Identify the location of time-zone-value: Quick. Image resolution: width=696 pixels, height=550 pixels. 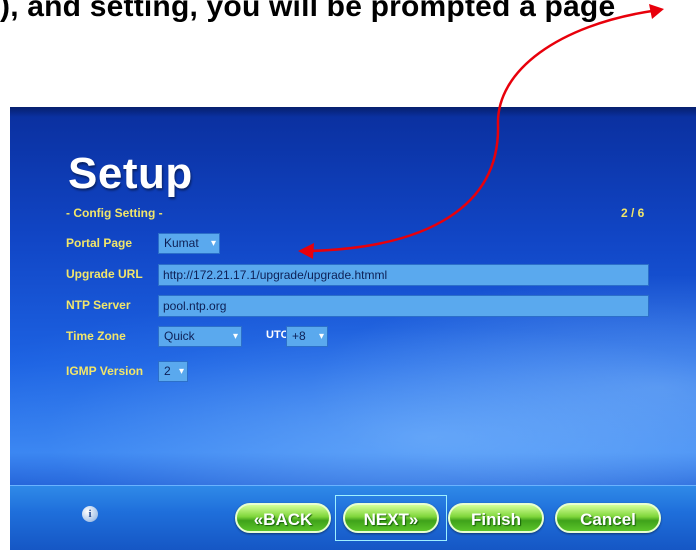
(179, 336).